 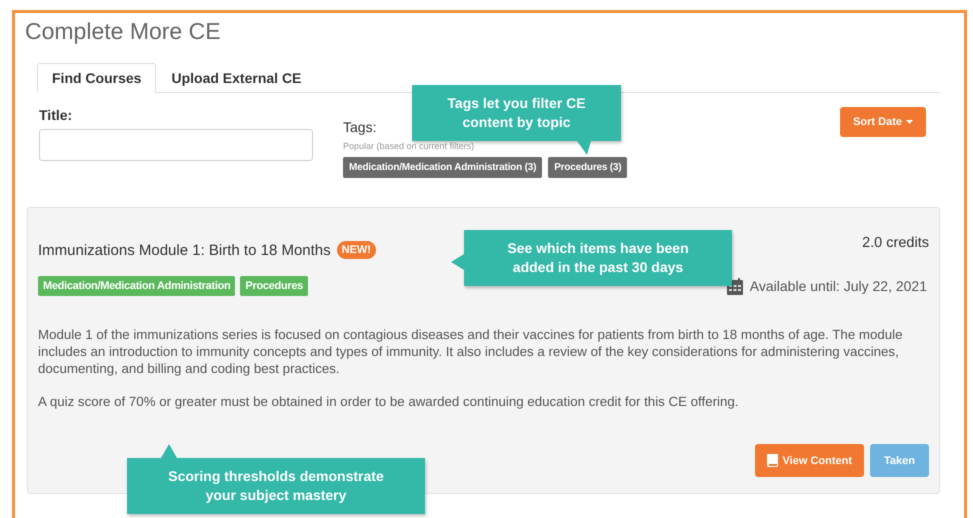 I want to click on course-title: Immunizations Module 1: Birth to 18 Months, so click(x=184, y=250).